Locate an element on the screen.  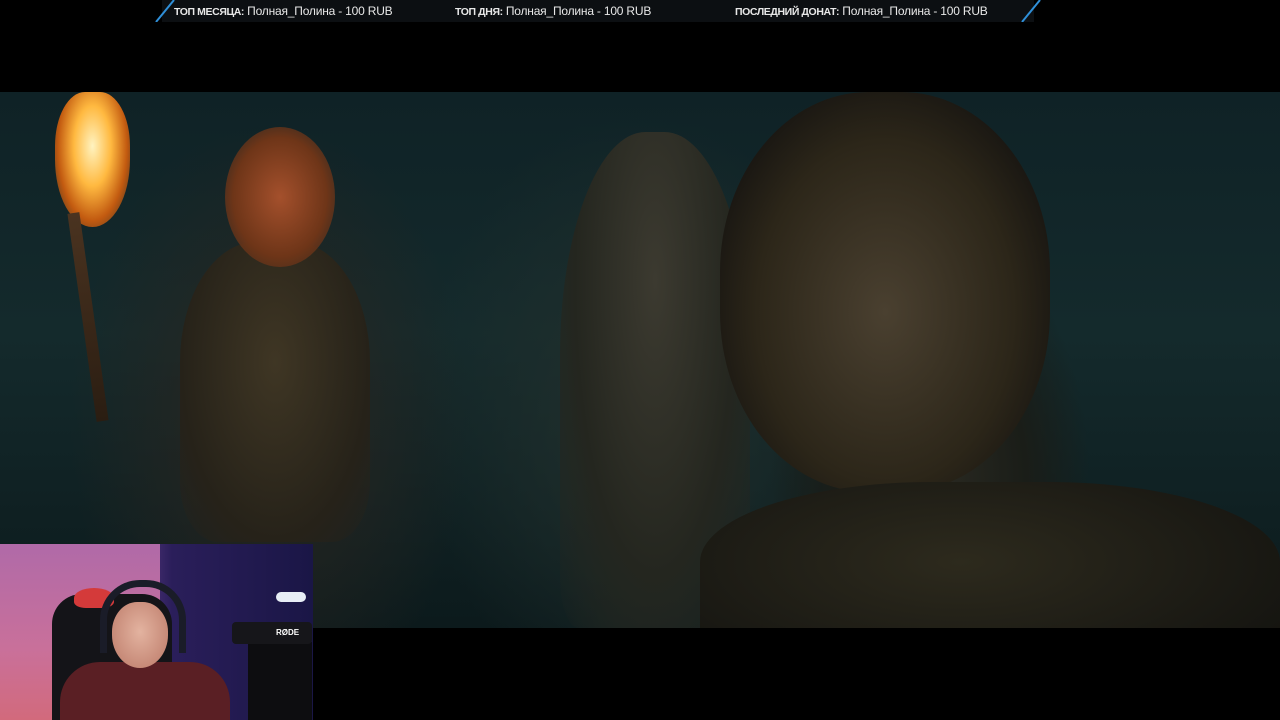
ticker-top-month: ТОП МЕСЯЦА: Полная_Полина - 100 RUB is located at coordinates (283, 11).